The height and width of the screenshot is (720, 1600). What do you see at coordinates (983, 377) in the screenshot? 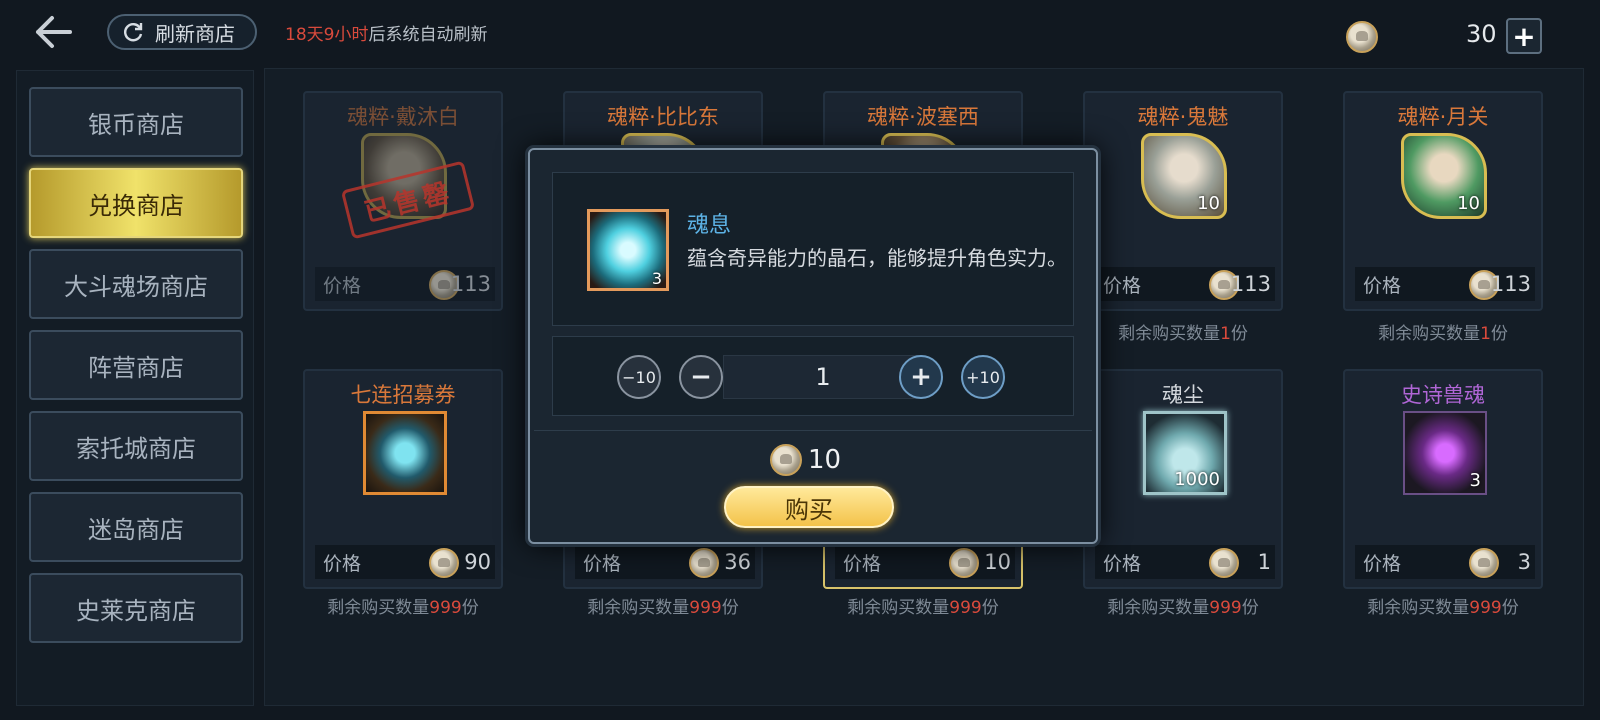
I see `plus-ten-button: +10` at bounding box center [983, 377].